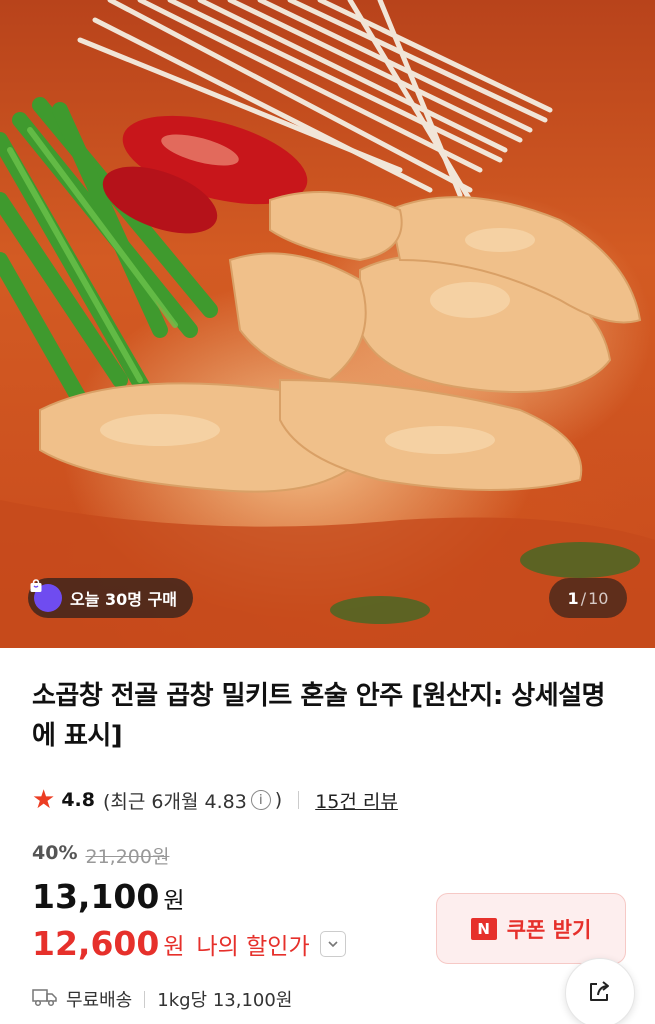  I want to click on image-counter: 1 / 10, so click(588, 598).